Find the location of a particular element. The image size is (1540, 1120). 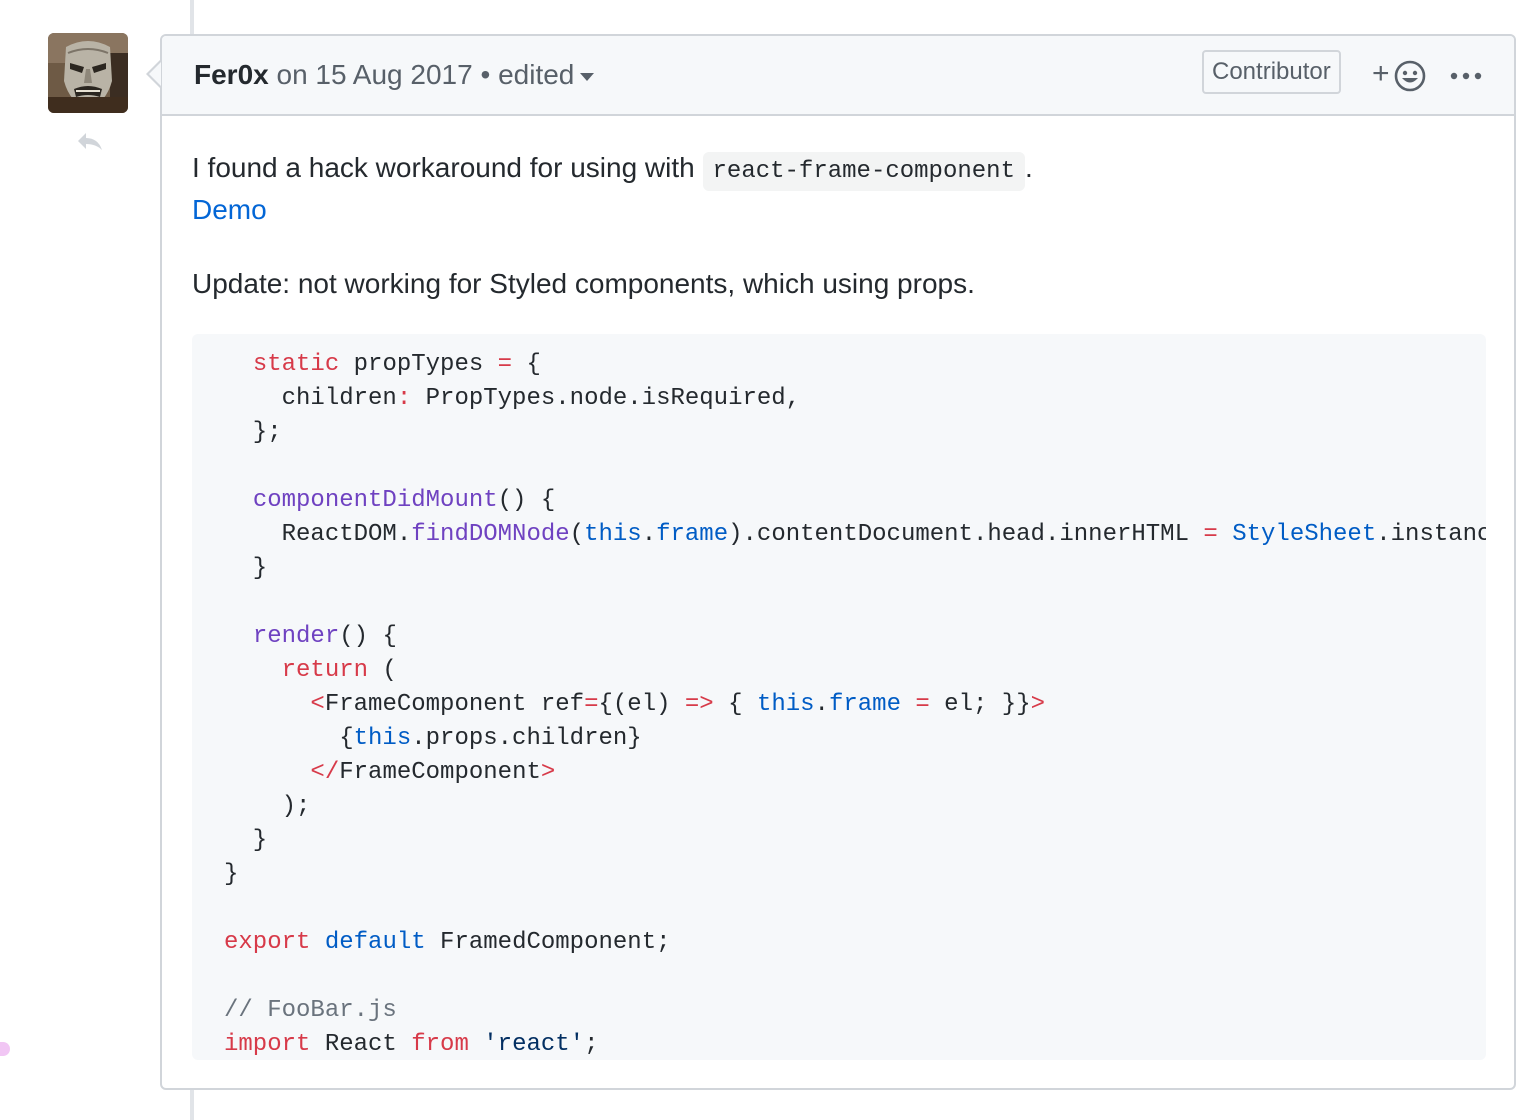

code-token: => is located at coordinates (699, 704).